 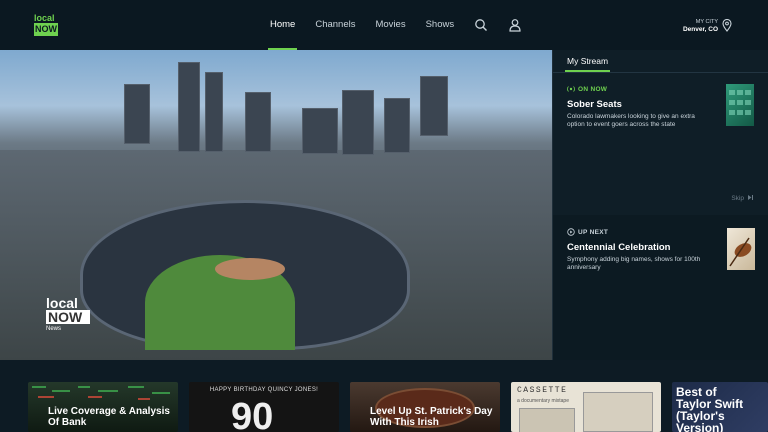 I want to click on skip-button: Skip, so click(x=742, y=198).